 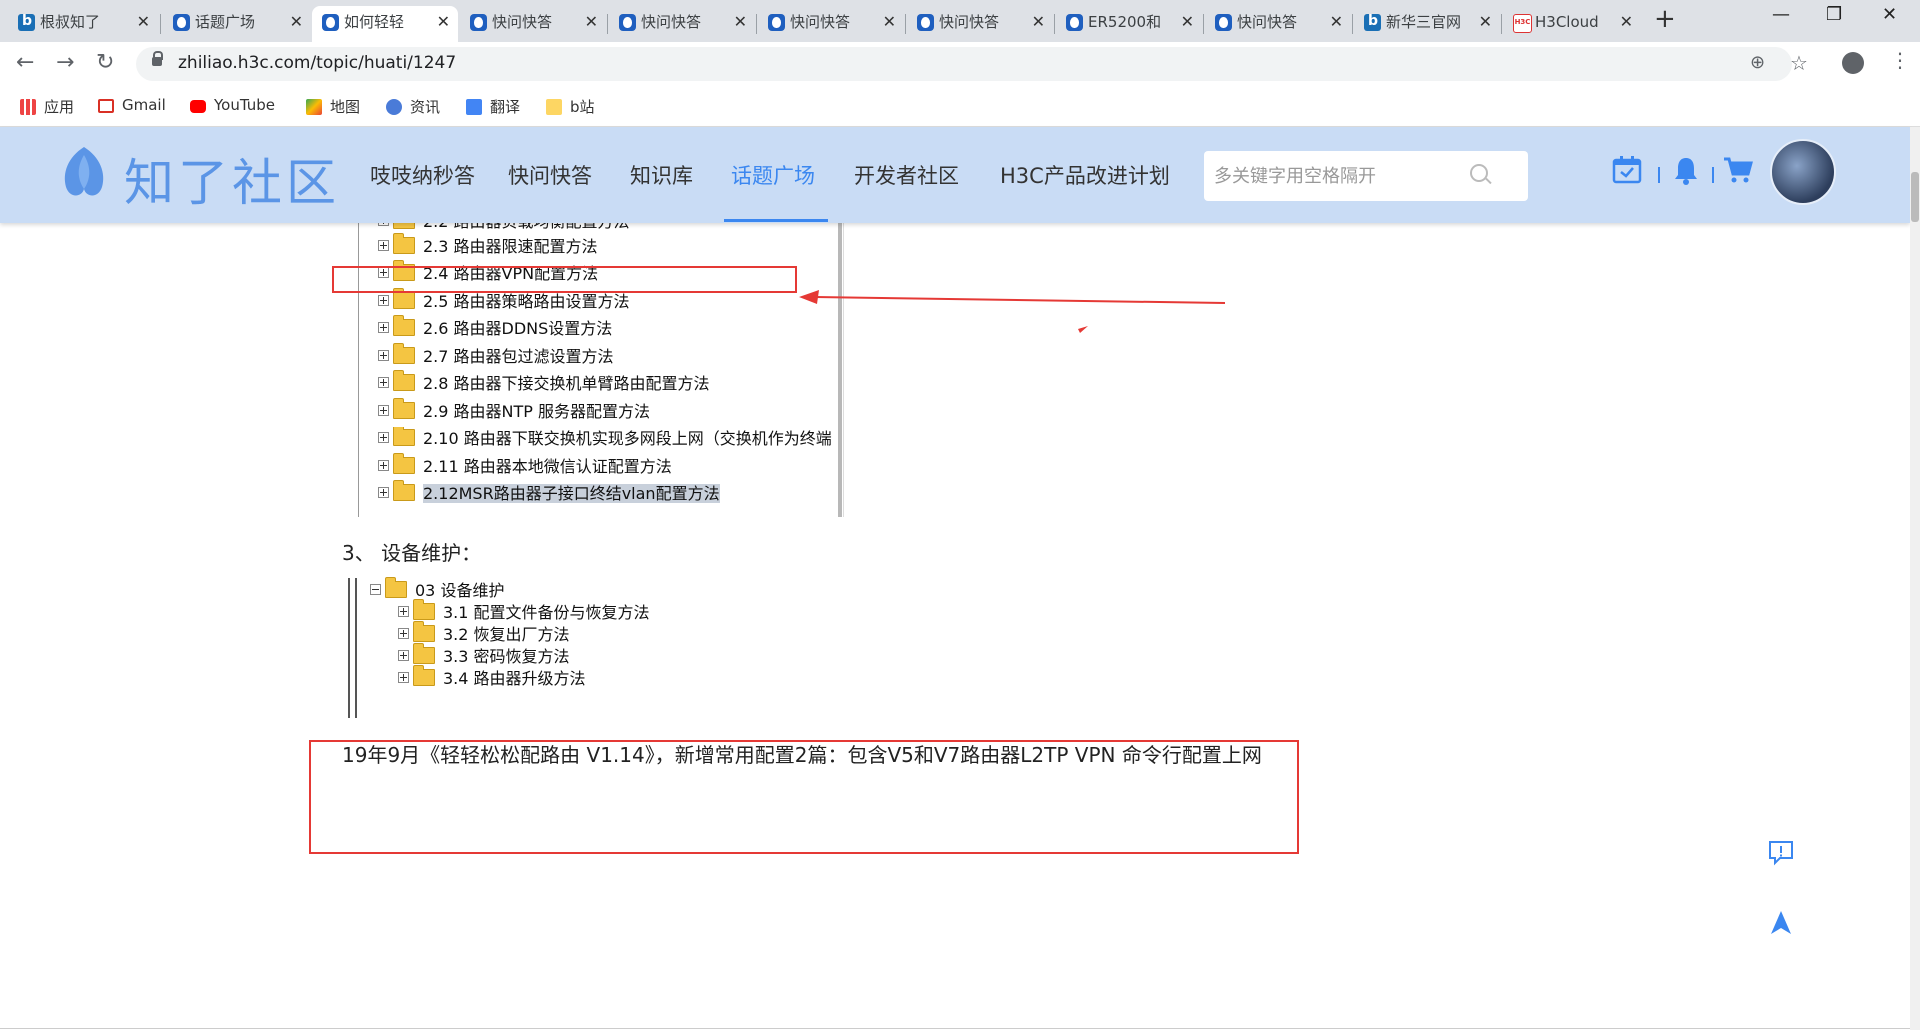 What do you see at coordinates (1757, 62) in the screenshot?
I see `zoom-icon: ⊕` at bounding box center [1757, 62].